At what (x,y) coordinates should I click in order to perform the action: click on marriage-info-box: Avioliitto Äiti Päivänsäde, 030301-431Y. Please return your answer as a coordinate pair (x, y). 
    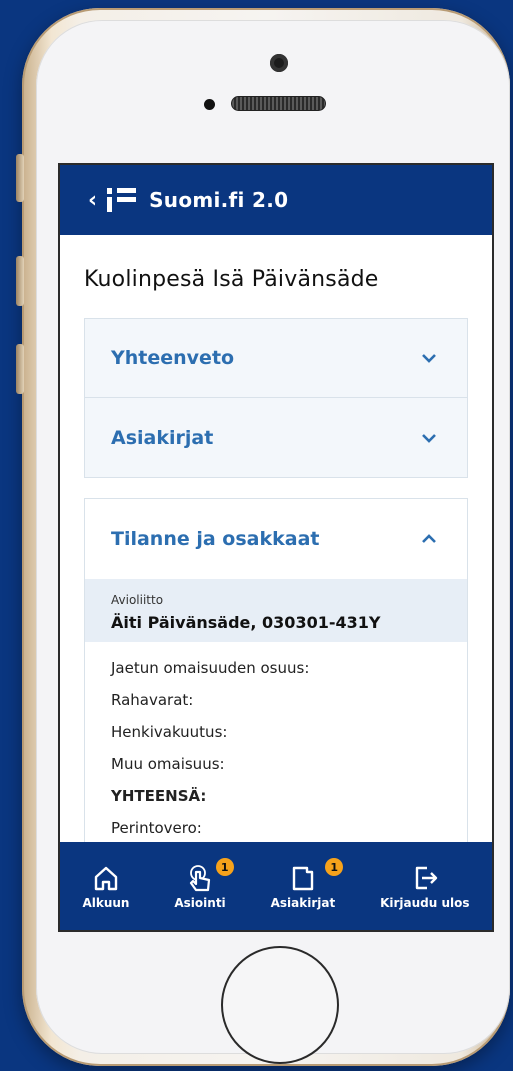
    Looking at the image, I should click on (276, 610).